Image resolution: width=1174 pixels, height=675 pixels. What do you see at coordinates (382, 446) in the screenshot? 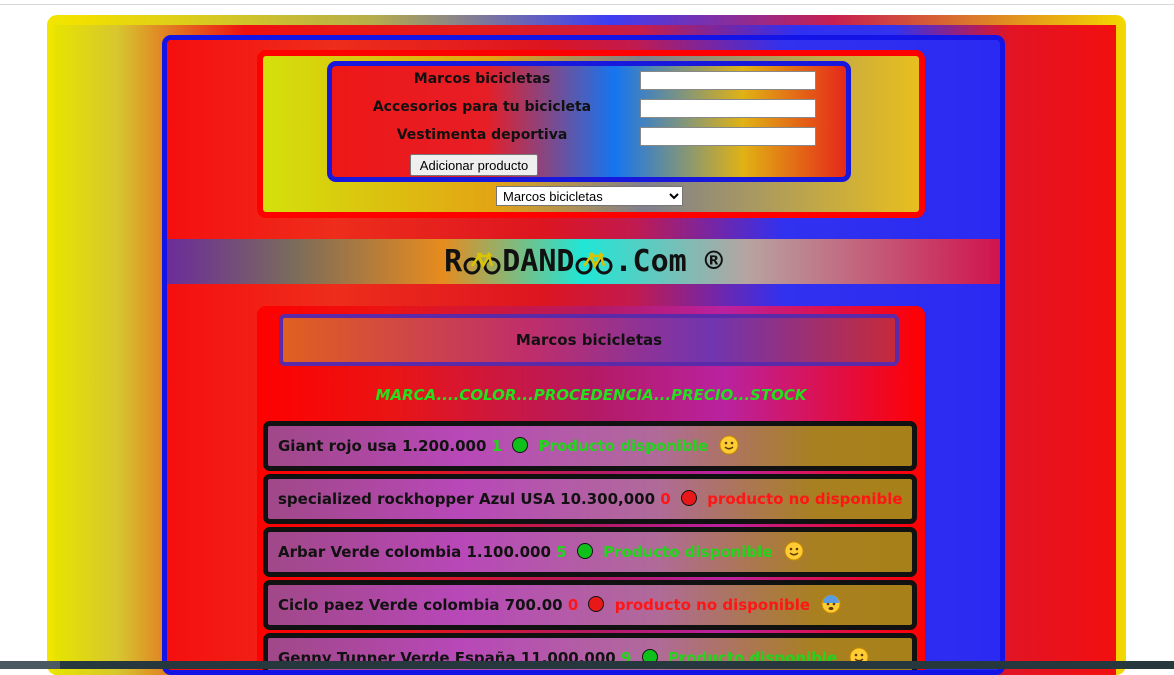
I see `product-text: Giant rojo usa 1.200.000` at bounding box center [382, 446].